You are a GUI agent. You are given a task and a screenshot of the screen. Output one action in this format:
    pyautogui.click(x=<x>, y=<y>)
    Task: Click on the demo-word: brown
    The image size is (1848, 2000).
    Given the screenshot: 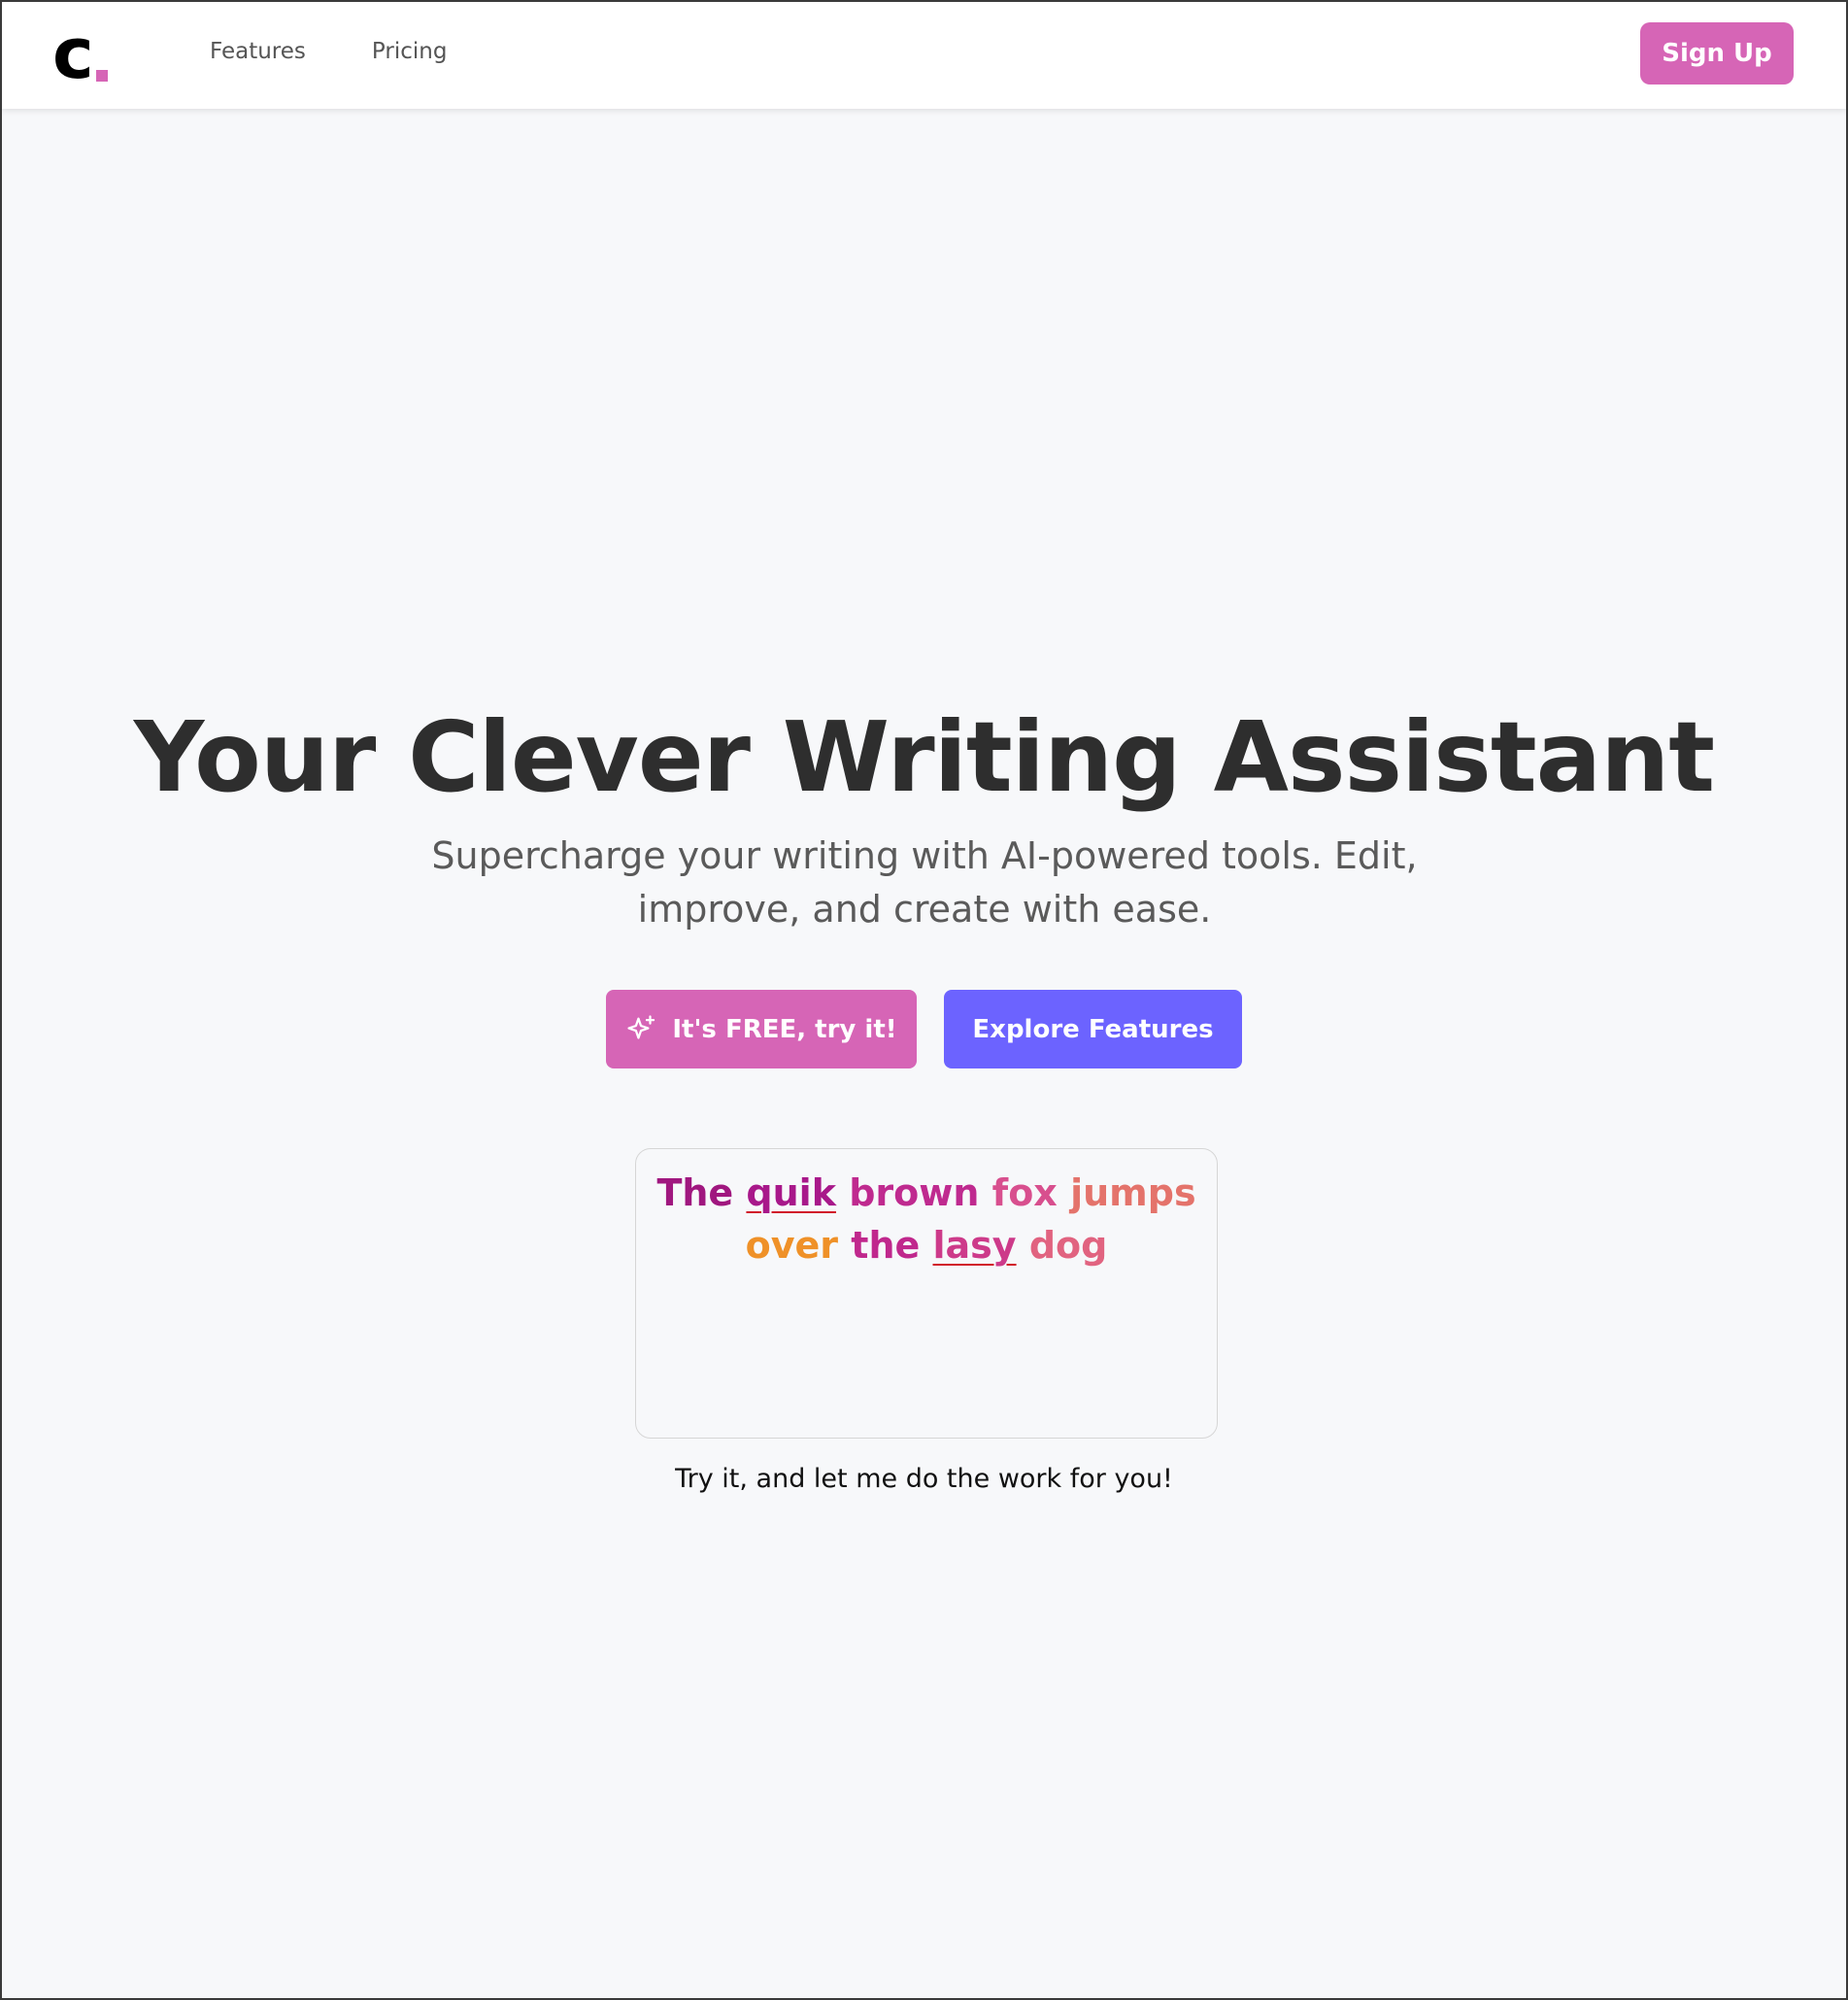 What is the action you would take?
    pyautogui.click(x=914, y=1192)
    